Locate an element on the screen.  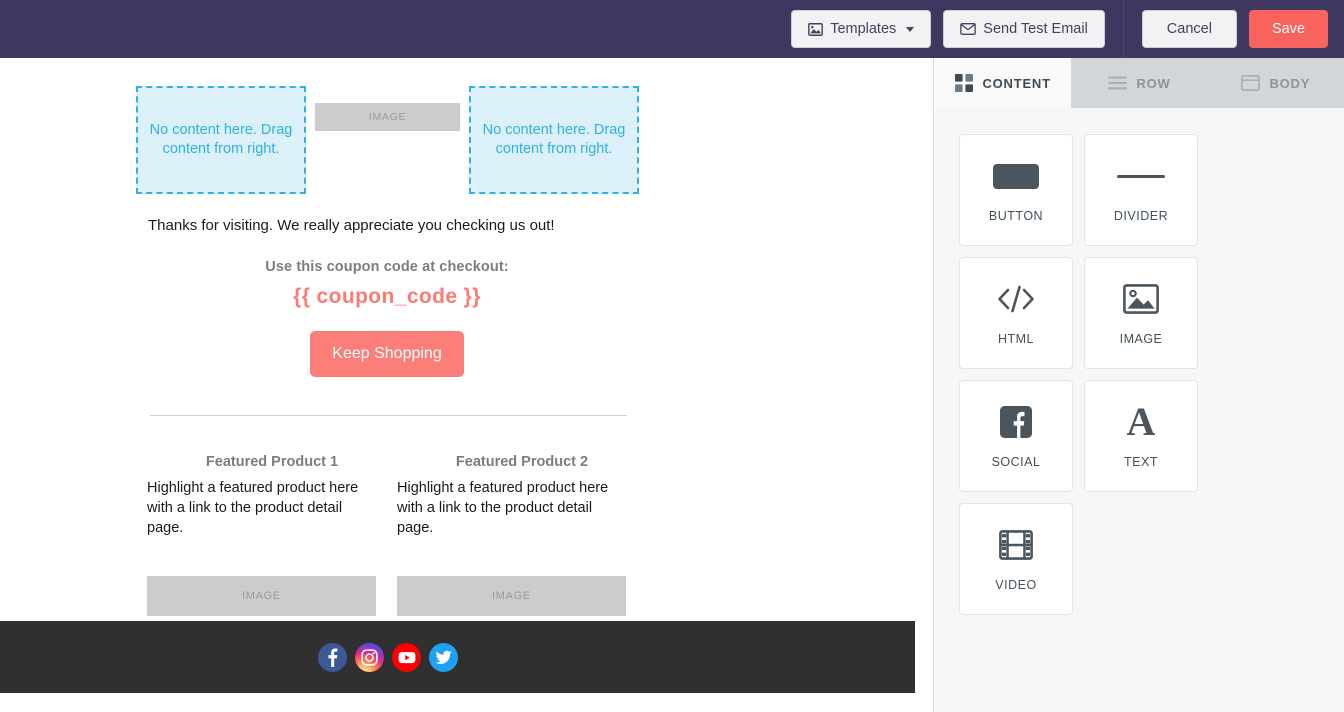
image-placeholder-product-1: IMAGE is located at coordinates (261, 596).